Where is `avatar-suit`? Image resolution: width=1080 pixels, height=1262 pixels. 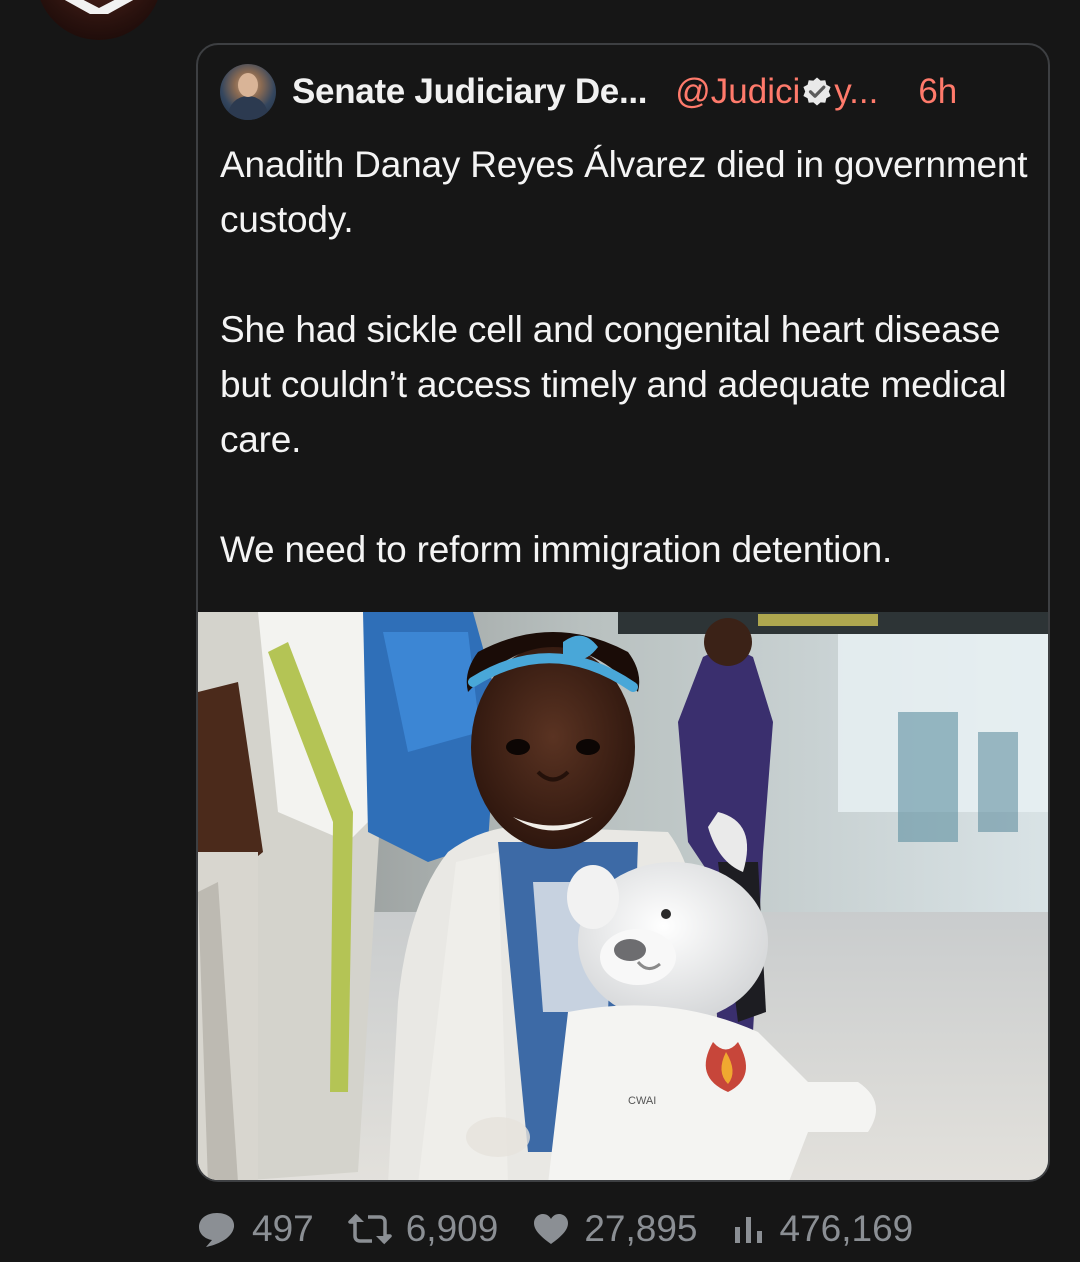 avatar-suit is located at coordinates (248, 108).